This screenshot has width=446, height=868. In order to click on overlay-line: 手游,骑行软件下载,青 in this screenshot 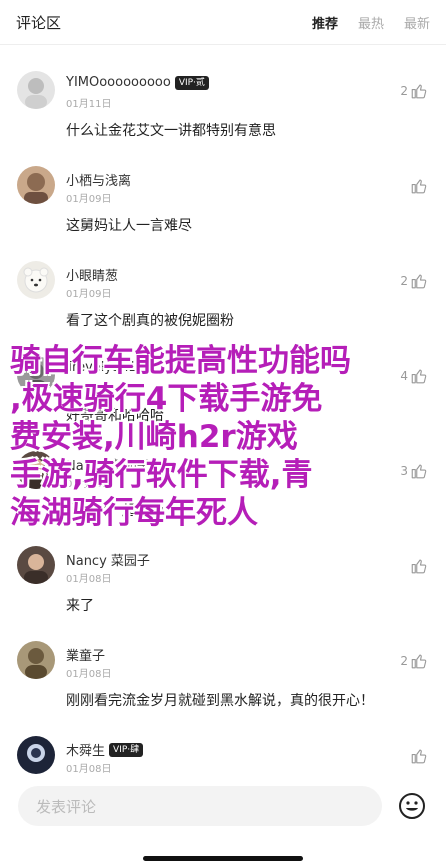, I will do `click(161, 475)`.